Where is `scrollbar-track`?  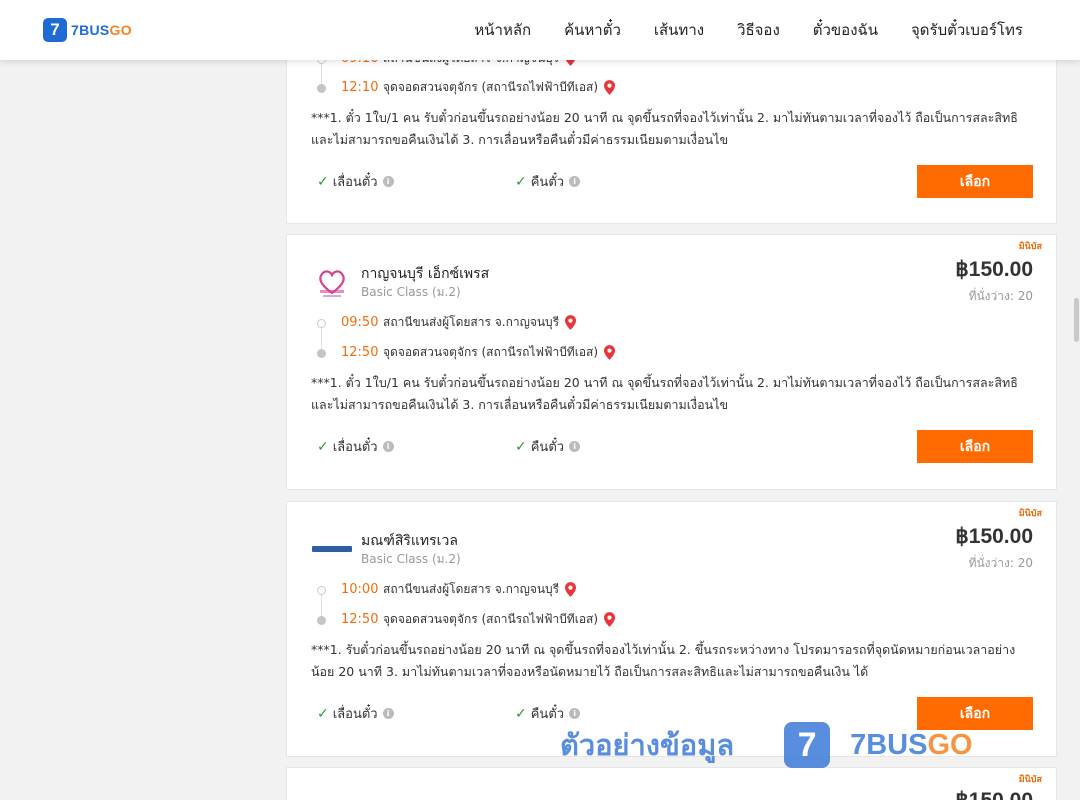
scrollbar-track is located at coordinates (1076, 430).